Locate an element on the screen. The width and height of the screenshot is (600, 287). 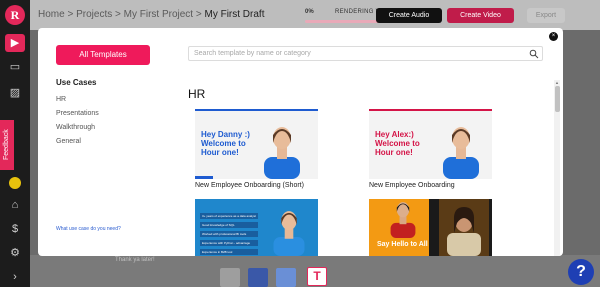
say-hello-text: Say Hello to All is located at coordinates (402, 244).